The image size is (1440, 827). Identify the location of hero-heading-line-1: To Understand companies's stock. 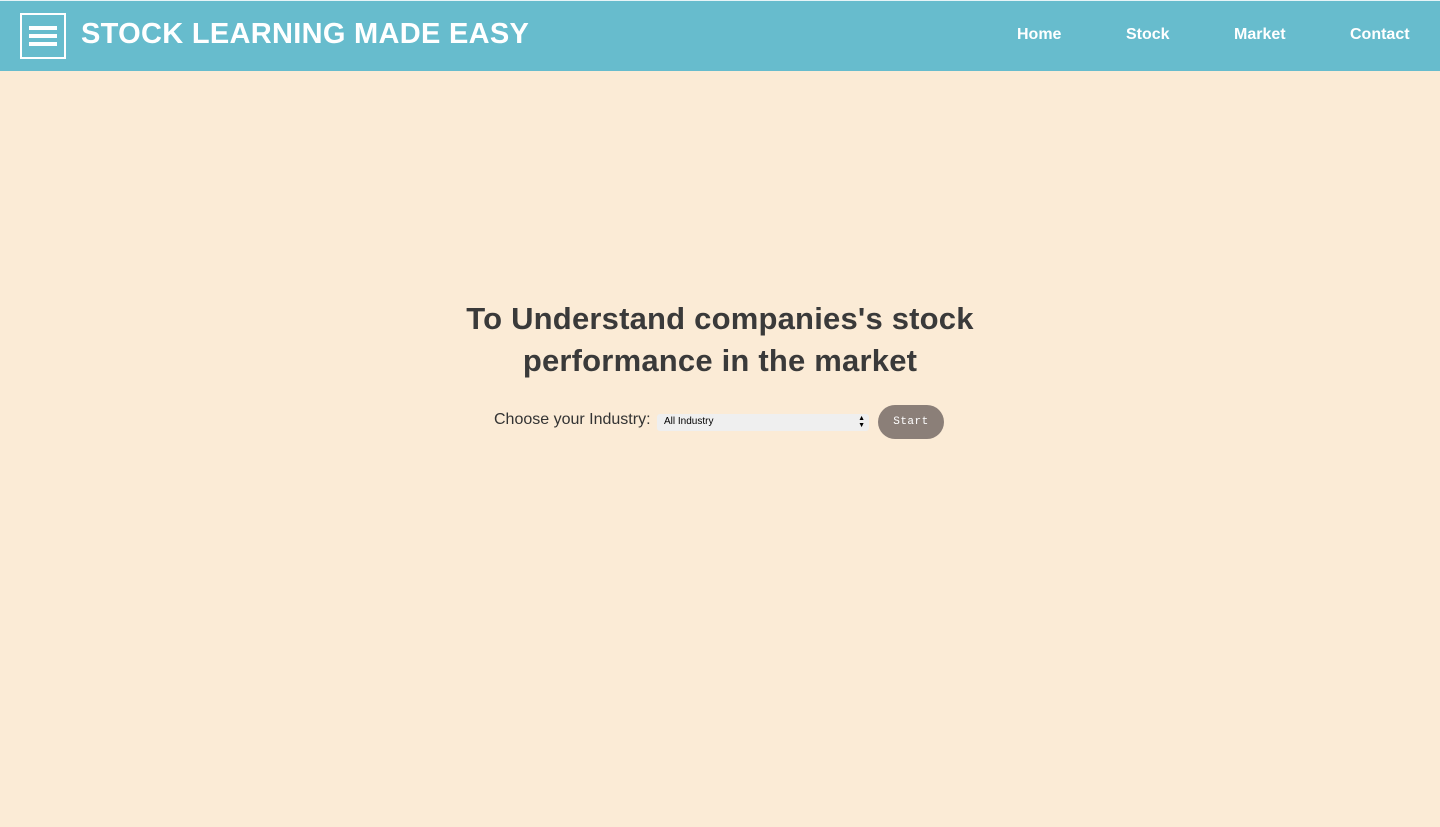
(720, 318).